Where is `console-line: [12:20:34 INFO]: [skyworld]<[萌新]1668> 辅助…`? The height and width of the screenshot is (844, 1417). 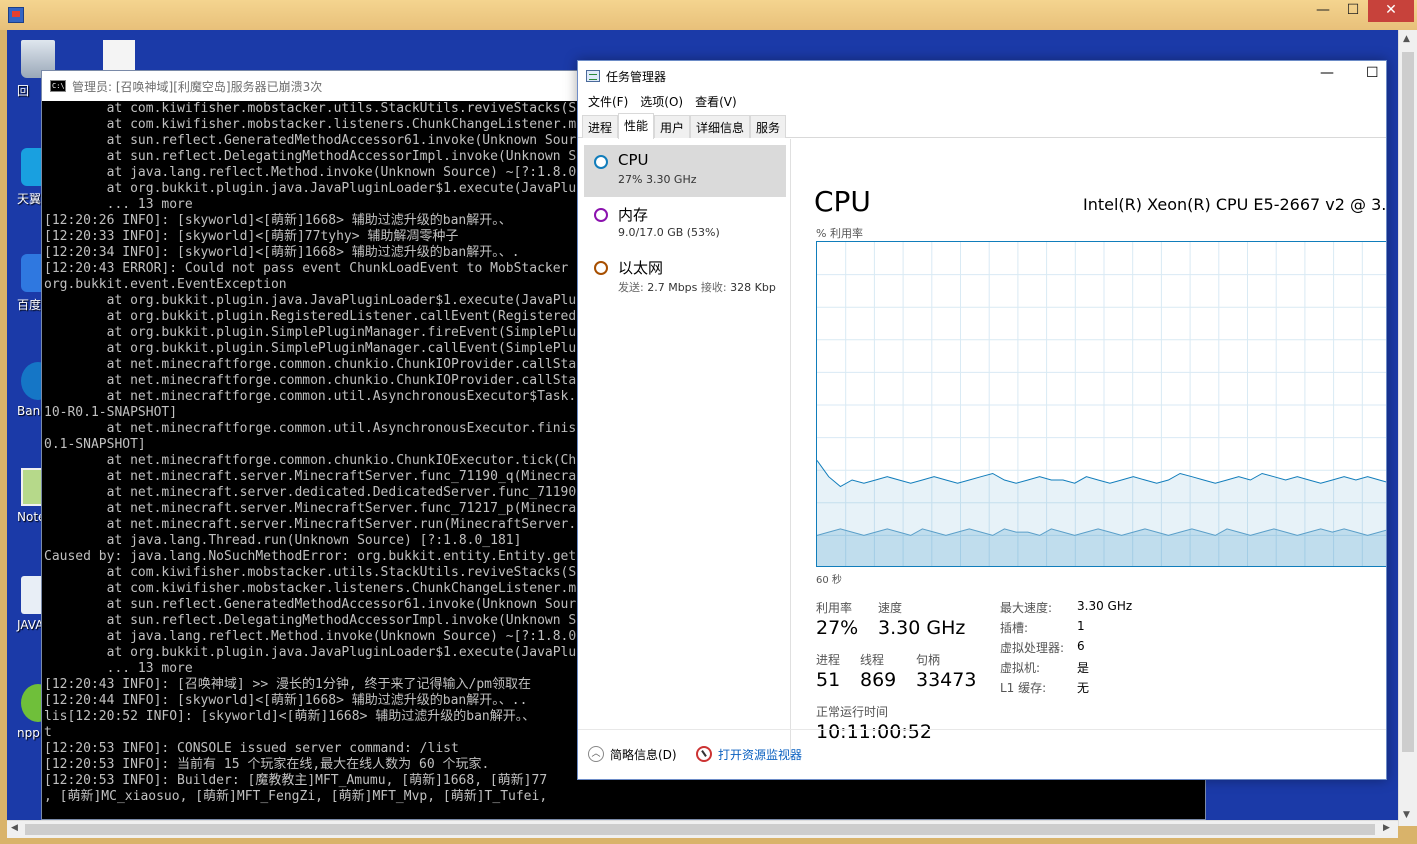
console-line: [12:20:34 INFO]: [skyworld]<[萌新]1668> 辅助… is located at coordinates (282, 252).